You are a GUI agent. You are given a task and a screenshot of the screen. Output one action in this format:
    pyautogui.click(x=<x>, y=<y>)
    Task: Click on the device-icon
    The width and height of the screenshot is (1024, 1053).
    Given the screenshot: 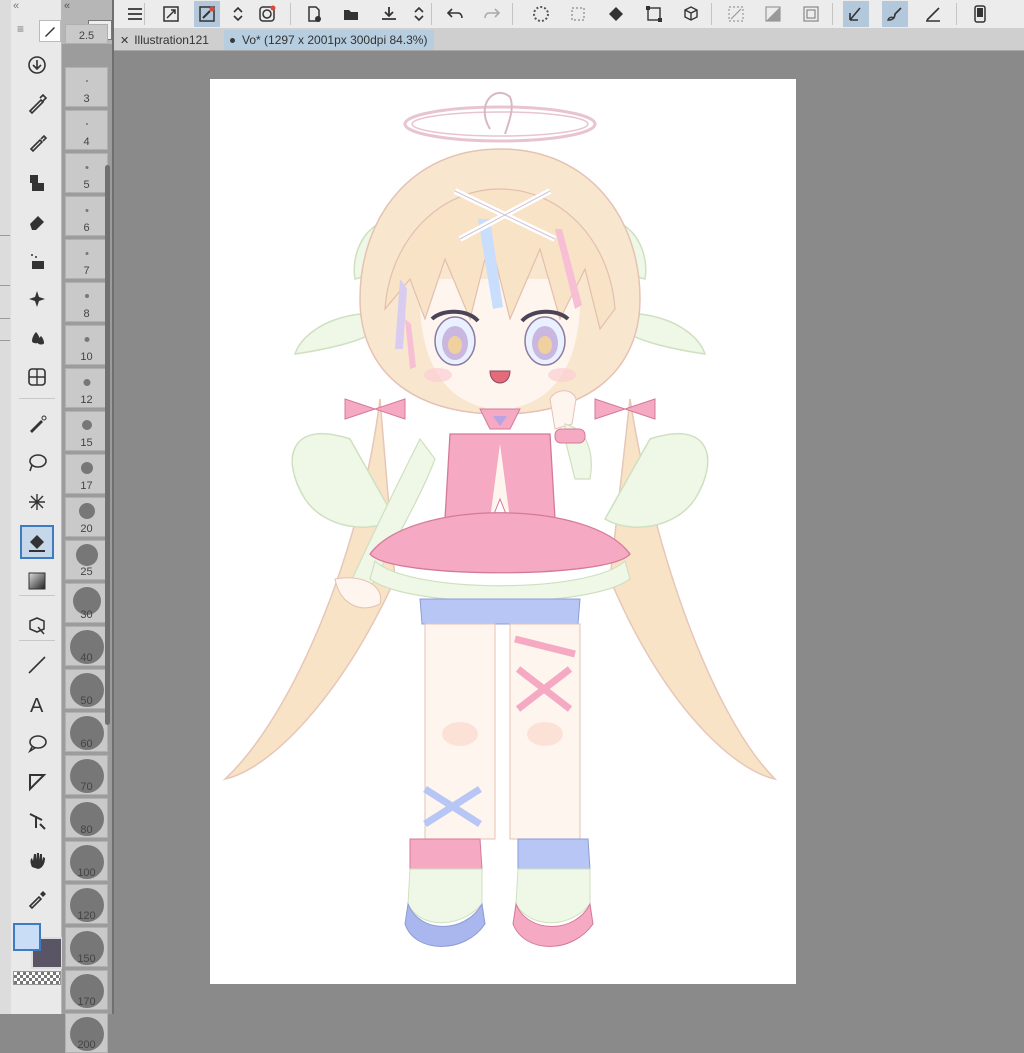 What is the action you would take?
    pyautogui.click(x=980, y=14)
    